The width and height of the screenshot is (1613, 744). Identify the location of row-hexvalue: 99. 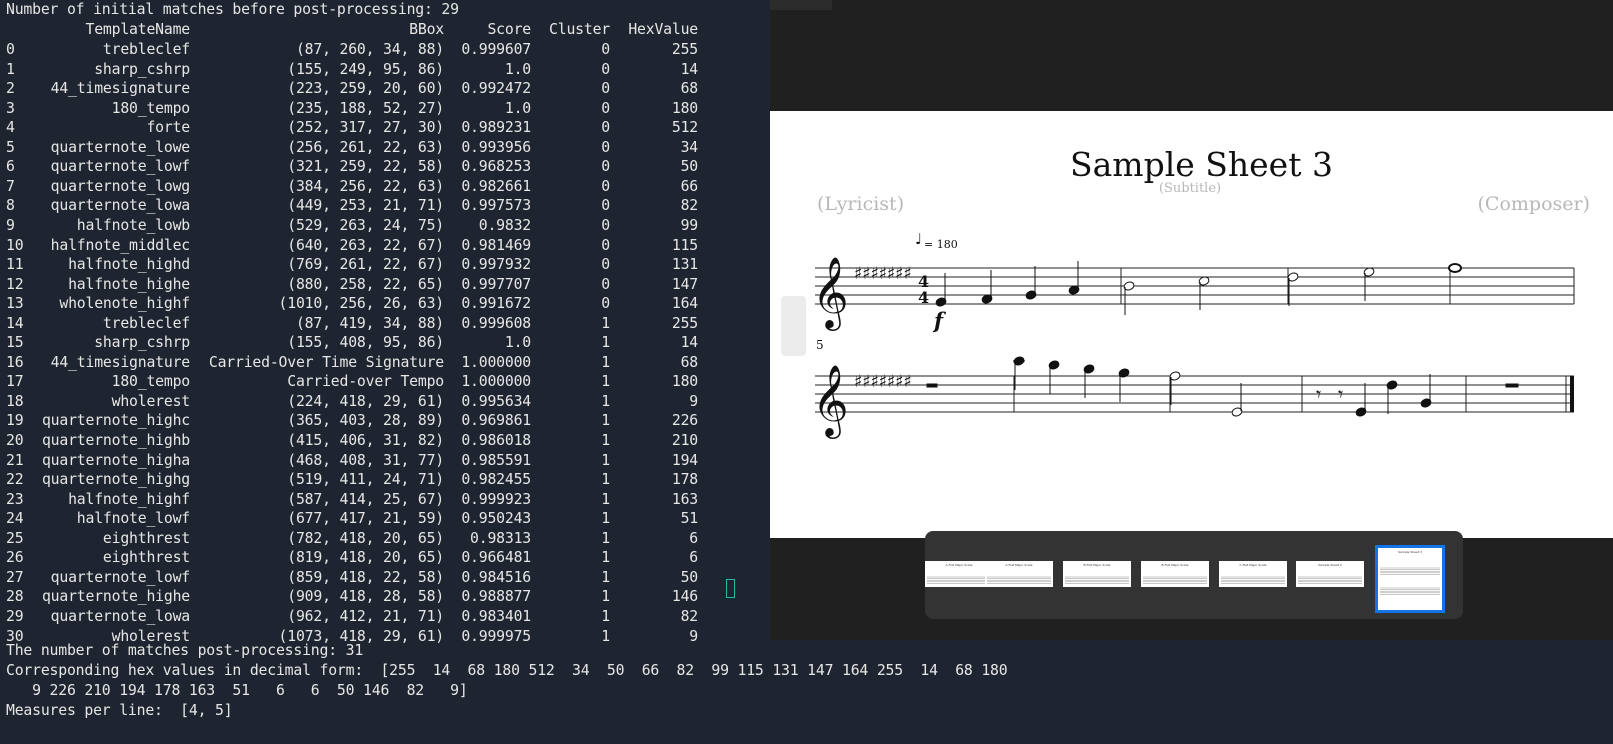
(689, 225).